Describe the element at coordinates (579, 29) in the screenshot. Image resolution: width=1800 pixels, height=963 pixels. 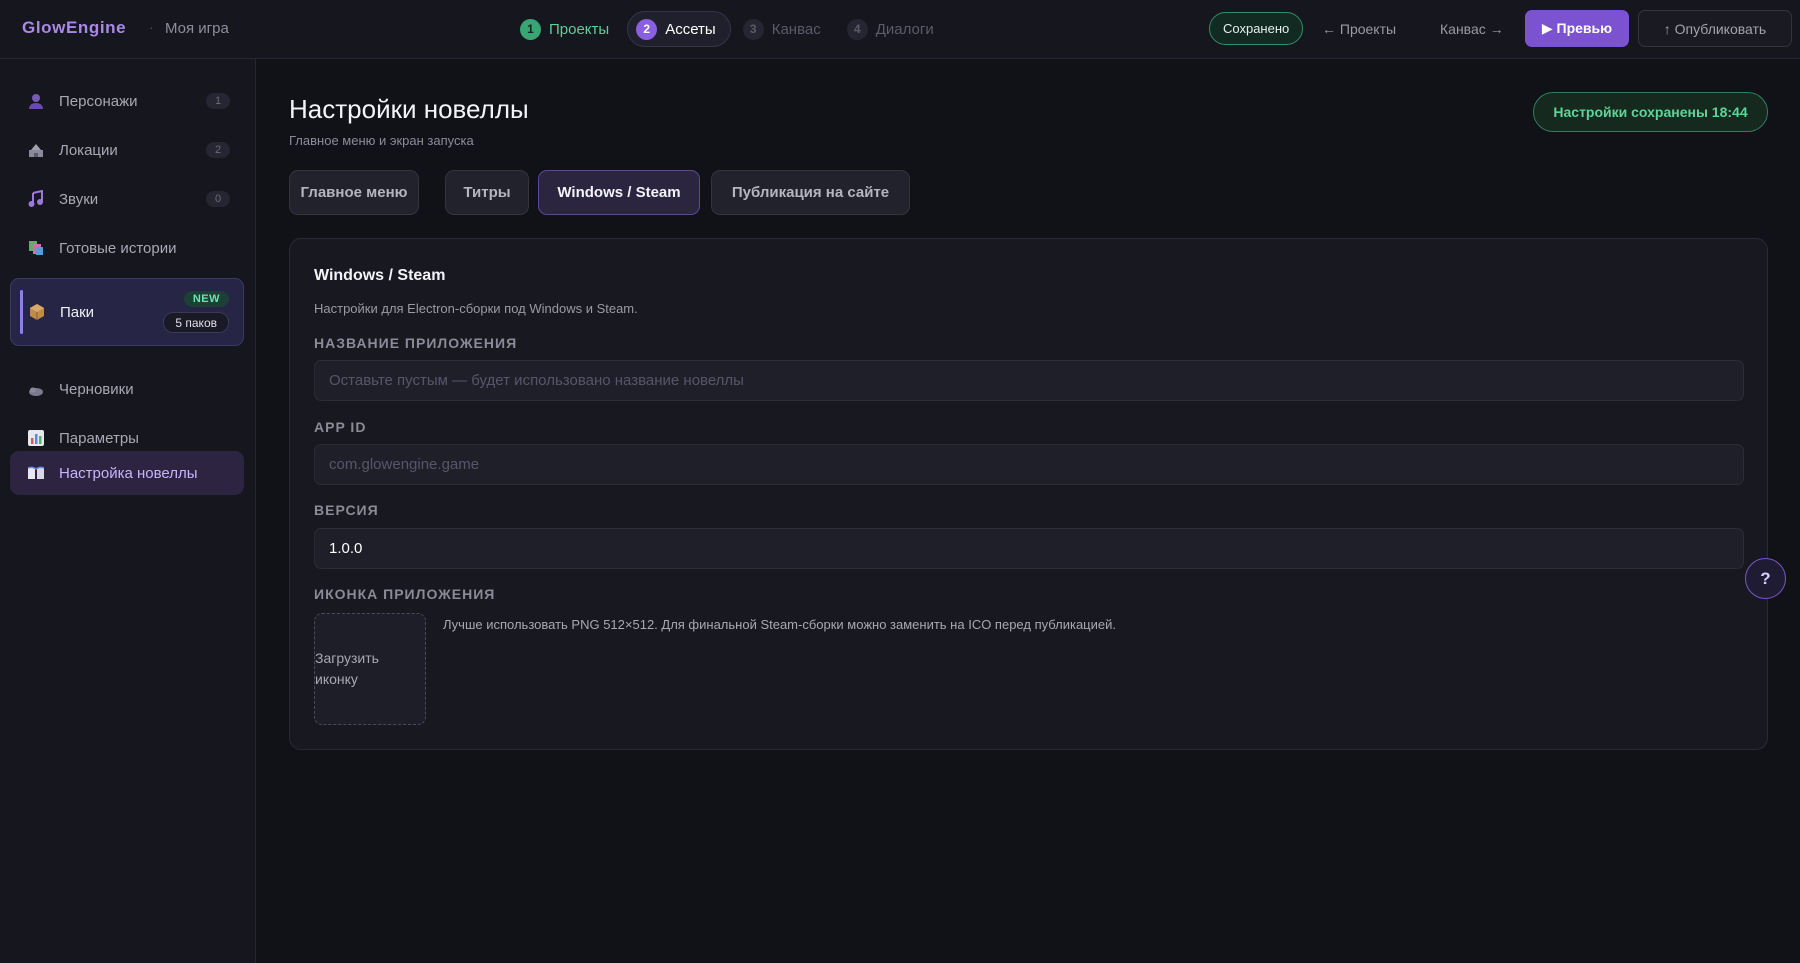
I see `step-label: Проекты` at that location.